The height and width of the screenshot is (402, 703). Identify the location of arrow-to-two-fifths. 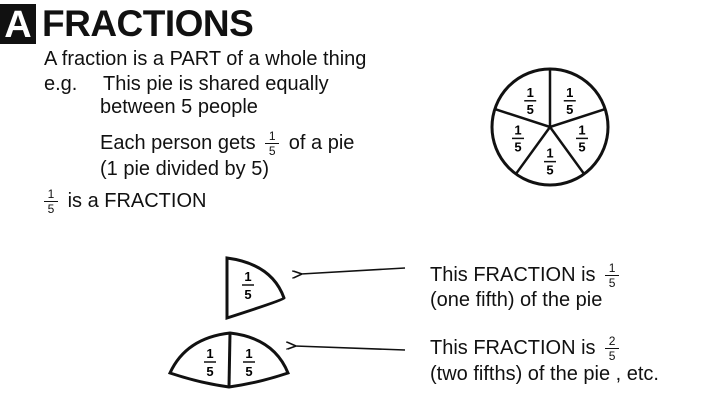
(350, 348).